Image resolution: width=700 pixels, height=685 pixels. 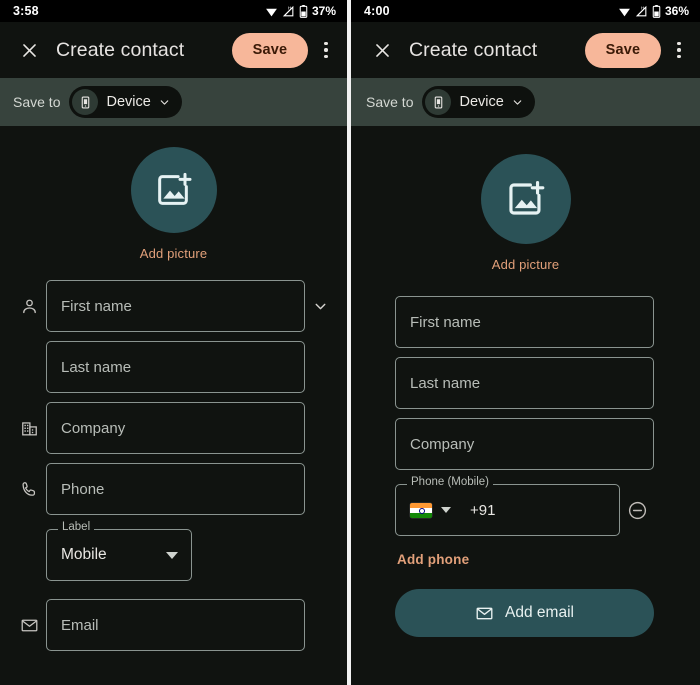 What do you see at coordinates (76, 527) in the screenshot?
I see `phone-label-notch: Label` at bounding box center [76, 527].